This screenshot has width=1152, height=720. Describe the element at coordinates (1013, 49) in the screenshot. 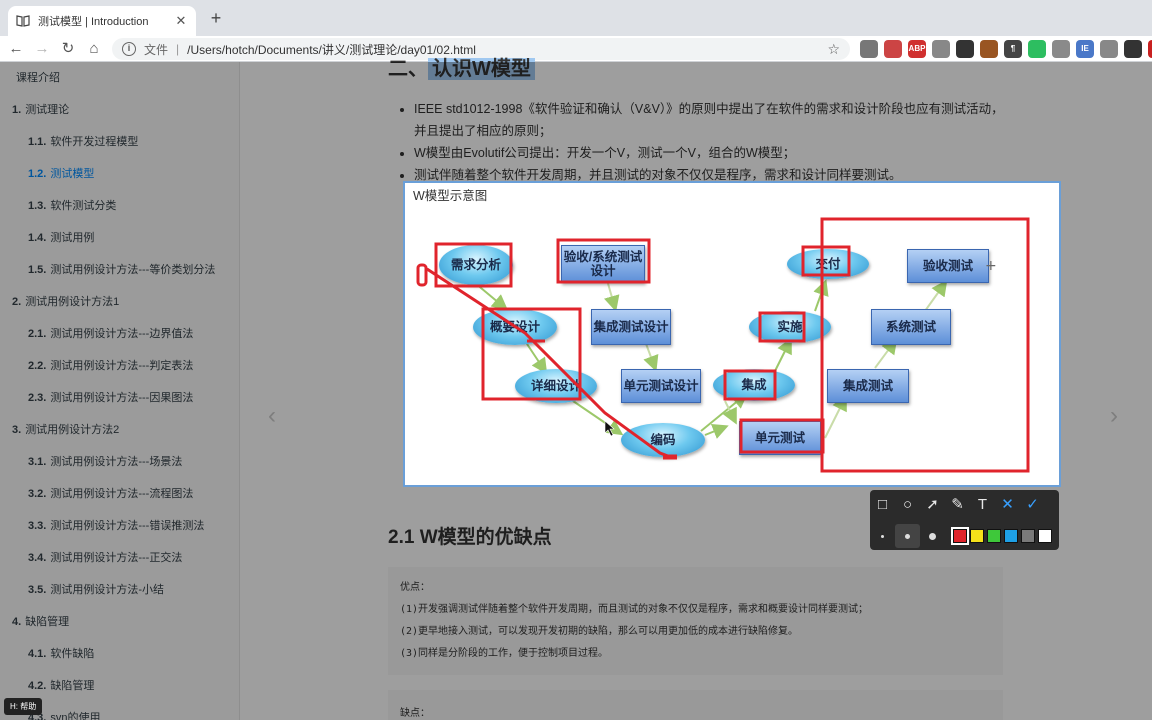

I see `ext-paragraph-icon: ¶` at that location.